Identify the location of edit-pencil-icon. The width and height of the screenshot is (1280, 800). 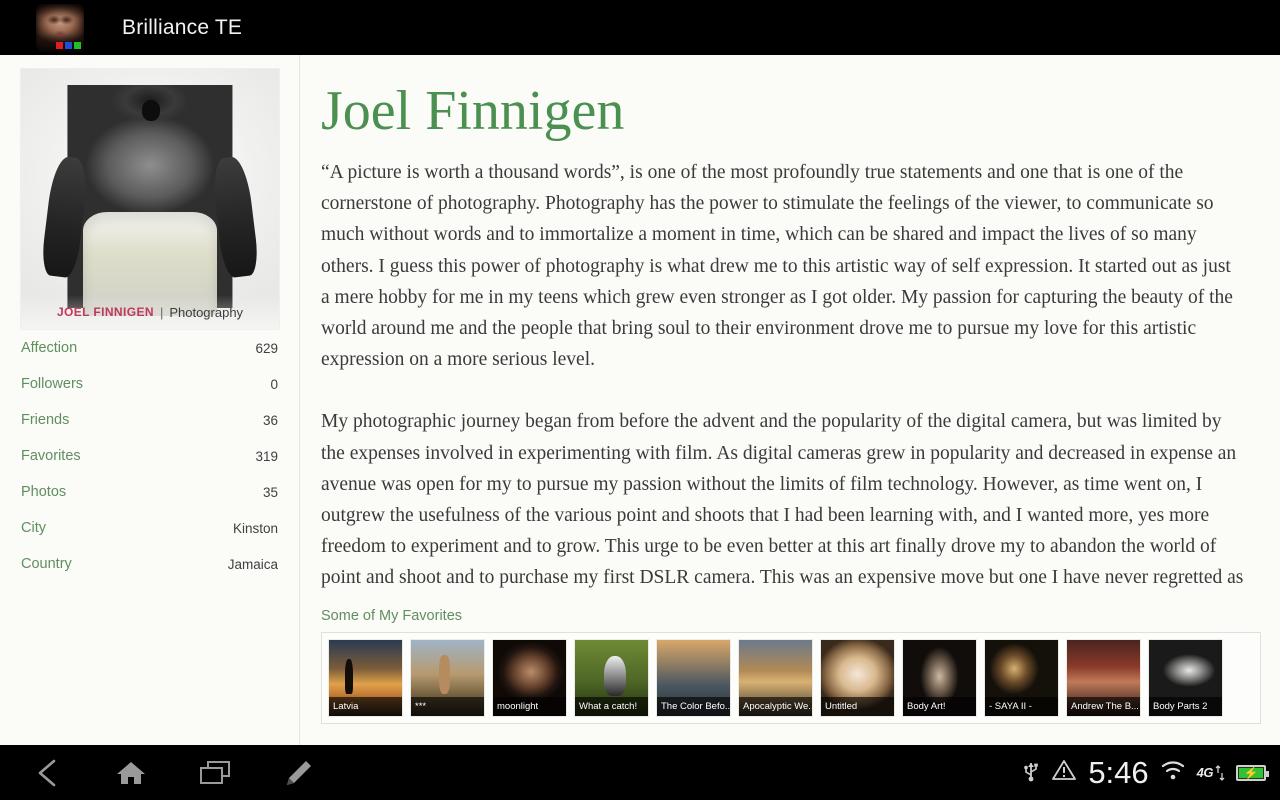
(299, 773).